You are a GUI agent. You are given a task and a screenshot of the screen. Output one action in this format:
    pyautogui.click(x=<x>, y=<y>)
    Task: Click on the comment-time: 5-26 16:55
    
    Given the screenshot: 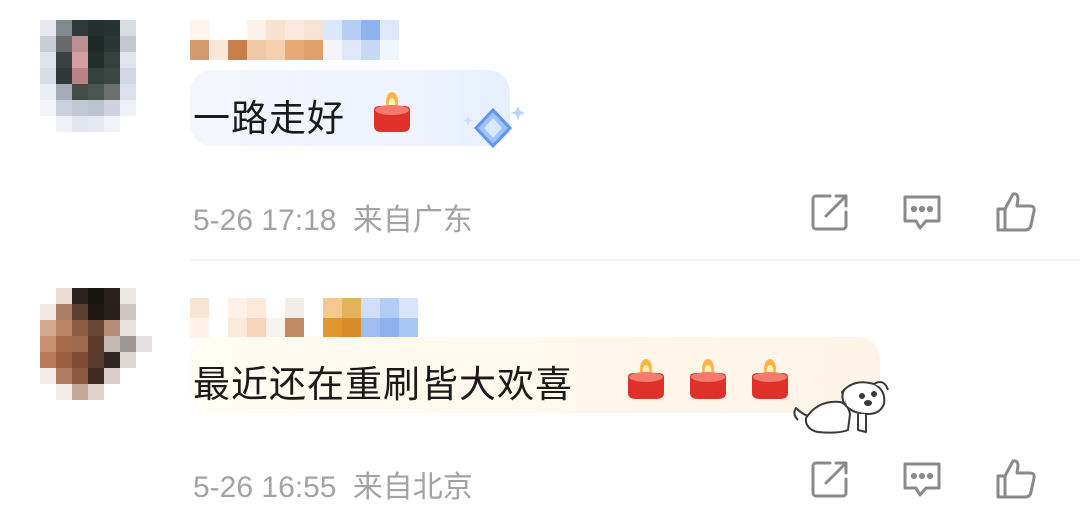 What is the action you would take?
    pyautogui.click(x=265, y=487)
    